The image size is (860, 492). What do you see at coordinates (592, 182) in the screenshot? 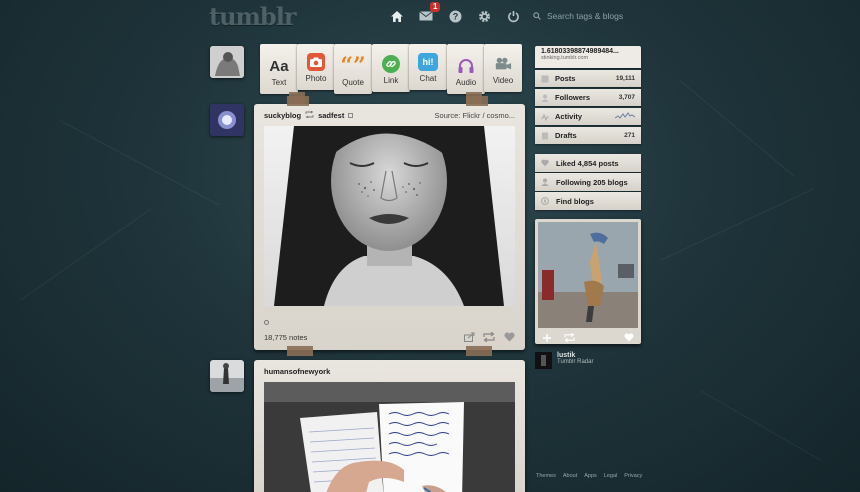
I see `link-label: Following 205 blogs` at bounding box center [592, 182].